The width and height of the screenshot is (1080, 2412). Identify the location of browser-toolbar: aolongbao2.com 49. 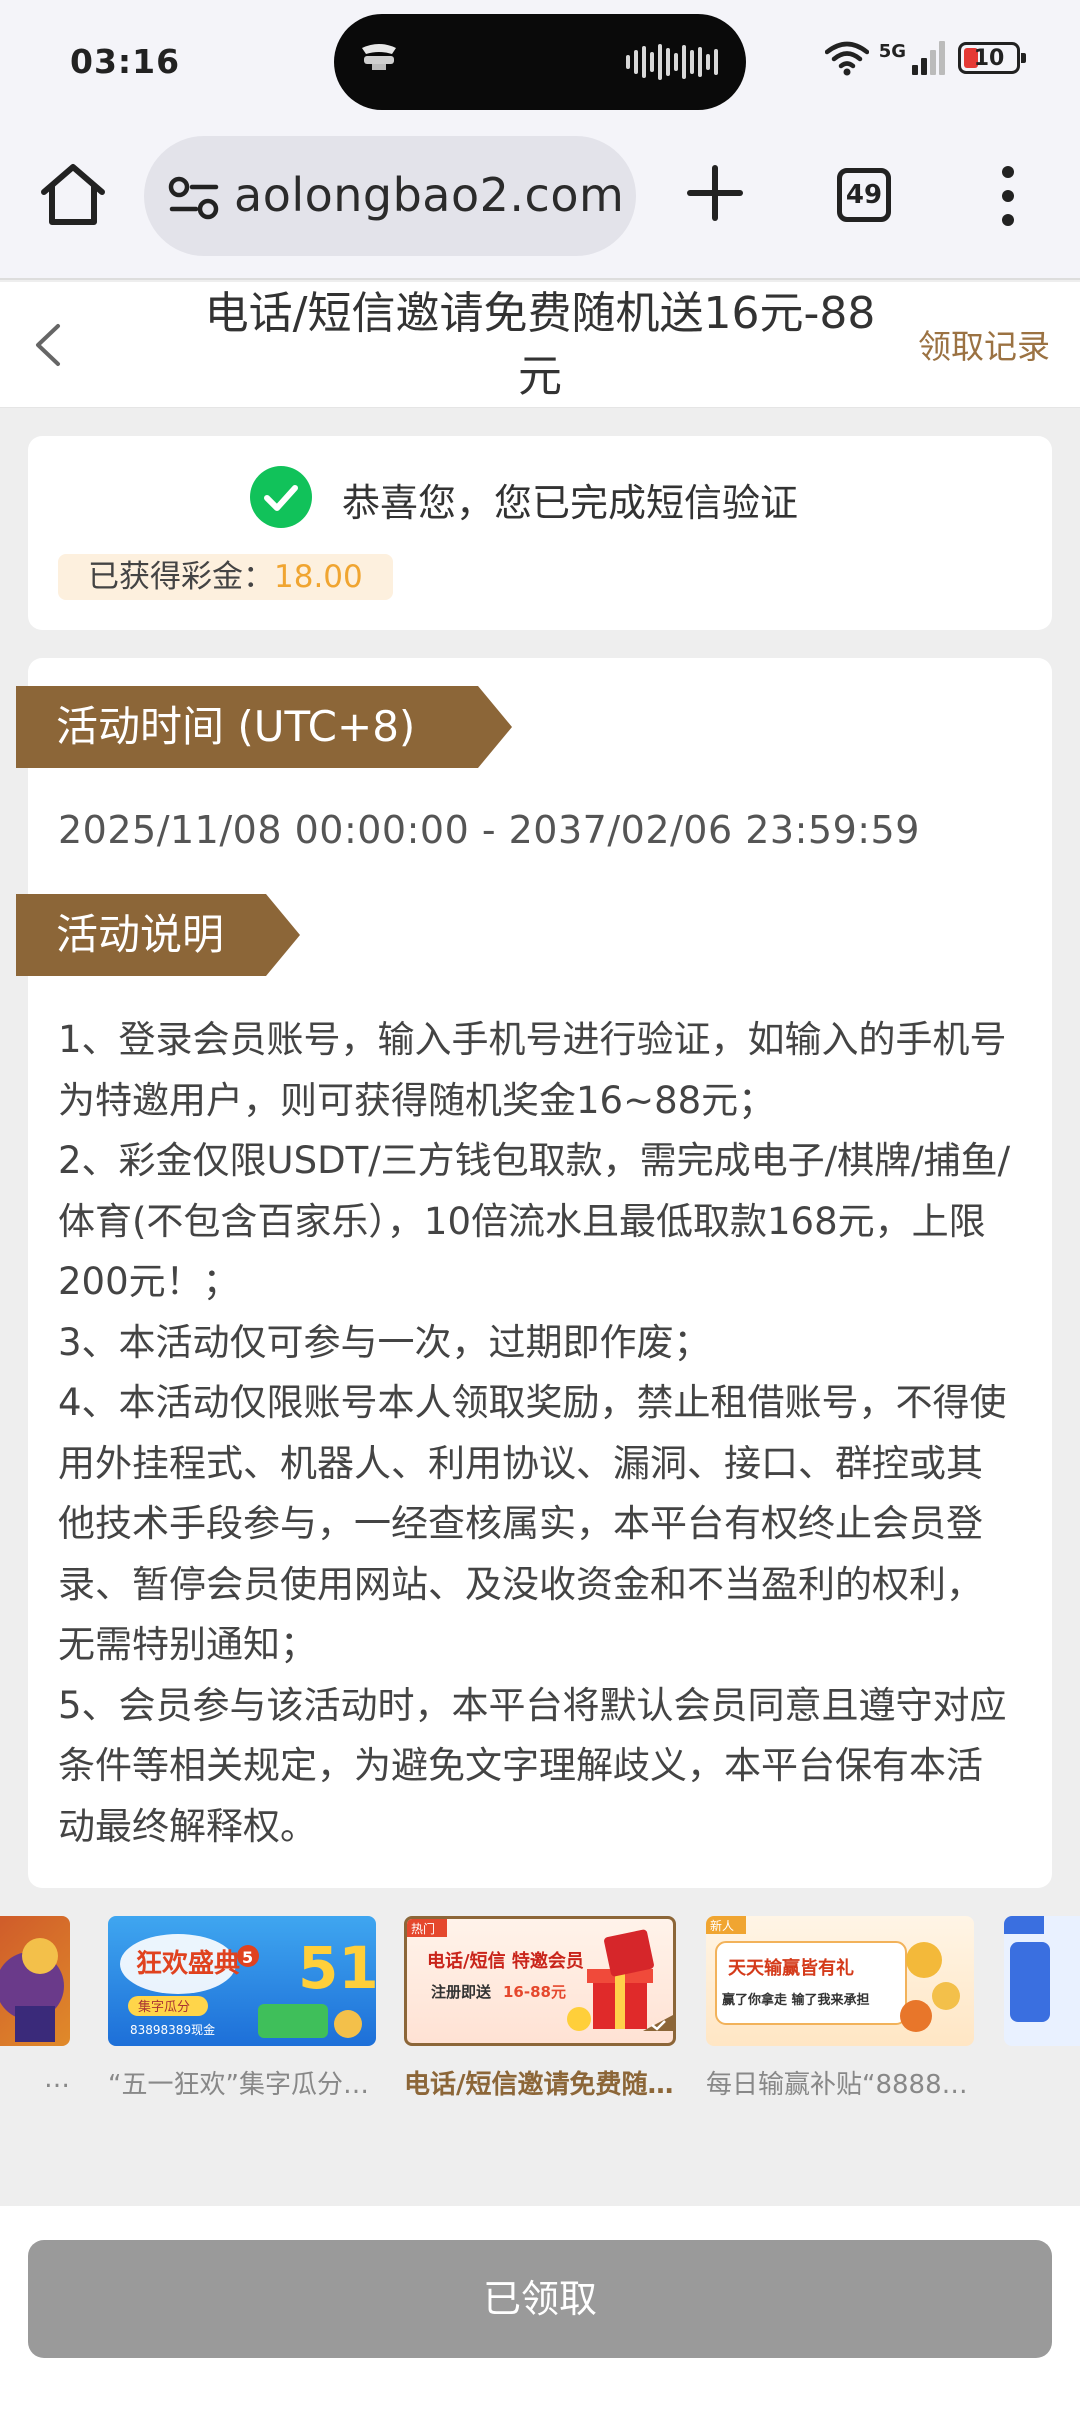
(540, 204).